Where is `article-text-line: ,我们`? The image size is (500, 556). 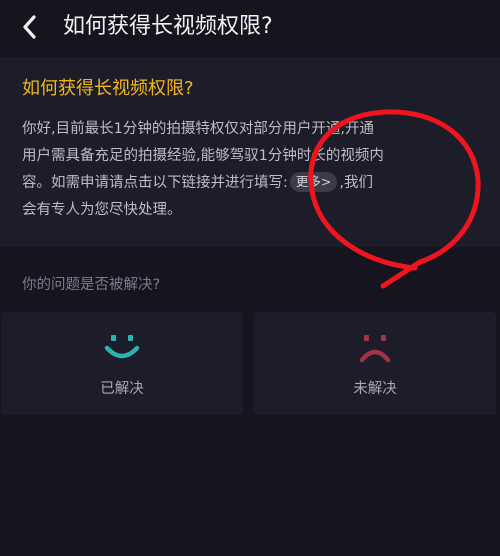 article-text-line: ,我们 is located at coordinates (356, 183).